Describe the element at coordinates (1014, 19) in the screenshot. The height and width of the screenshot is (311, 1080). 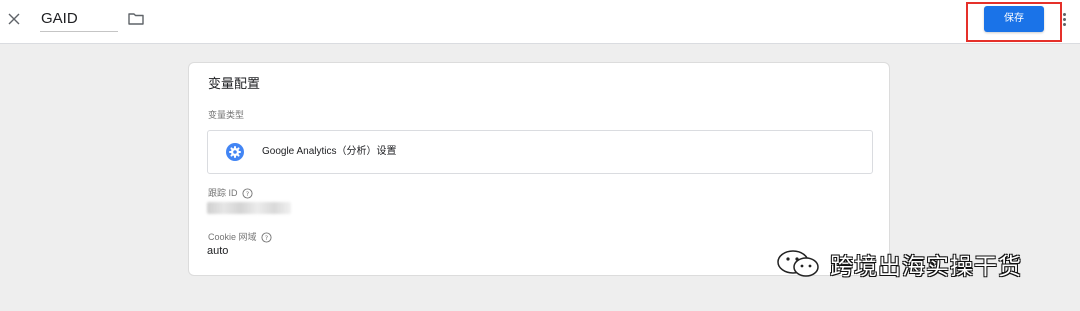
I see `save-button: 保存` at that location.